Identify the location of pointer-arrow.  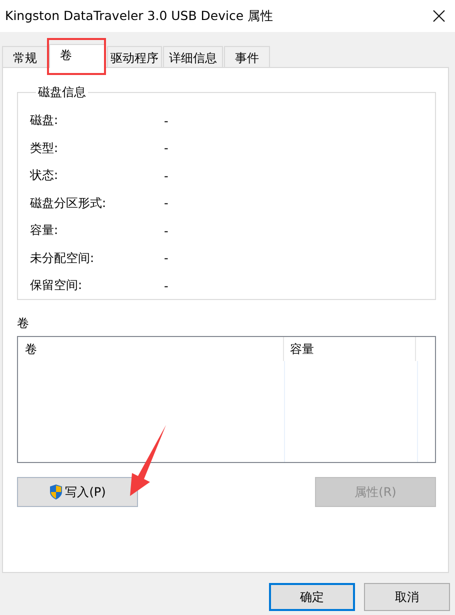
(148, 461).